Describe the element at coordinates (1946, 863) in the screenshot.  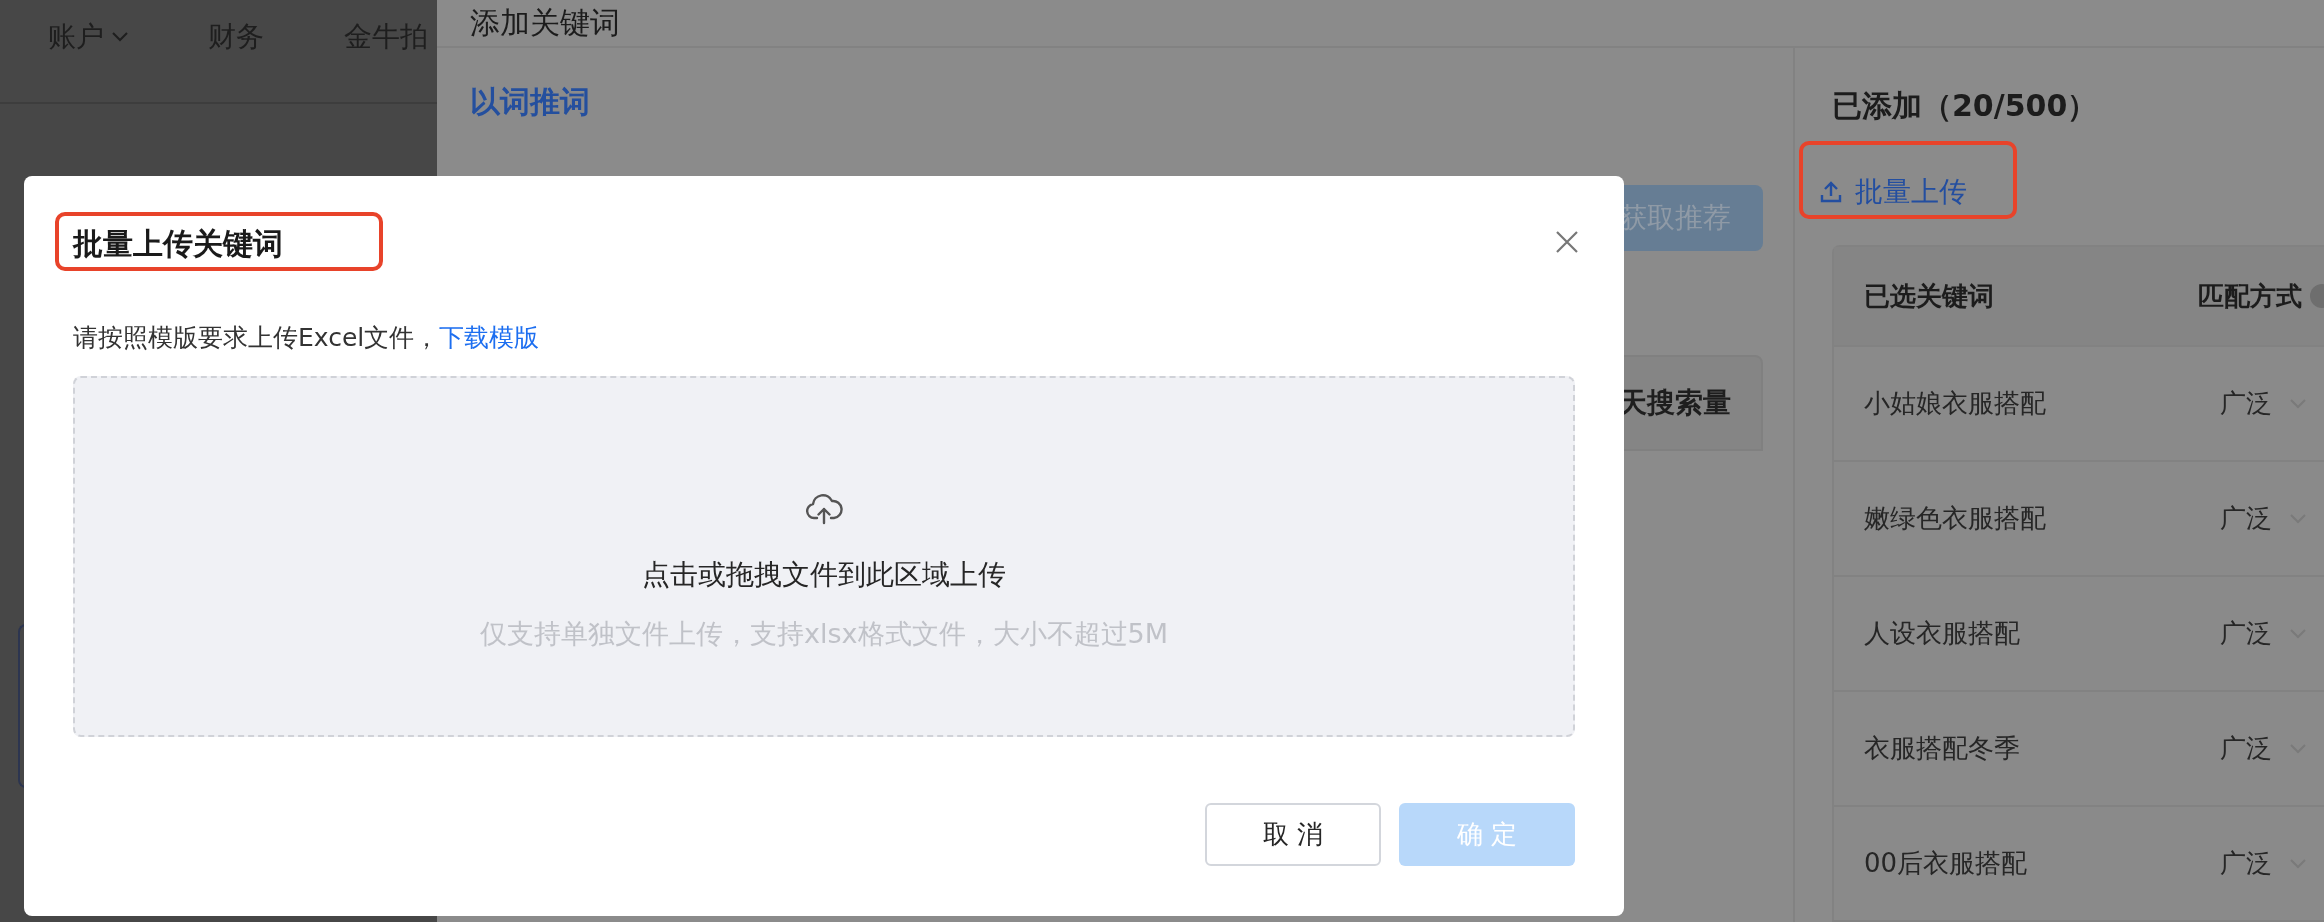
I see `table-cell-text: 00后衣服搭配` at that location.